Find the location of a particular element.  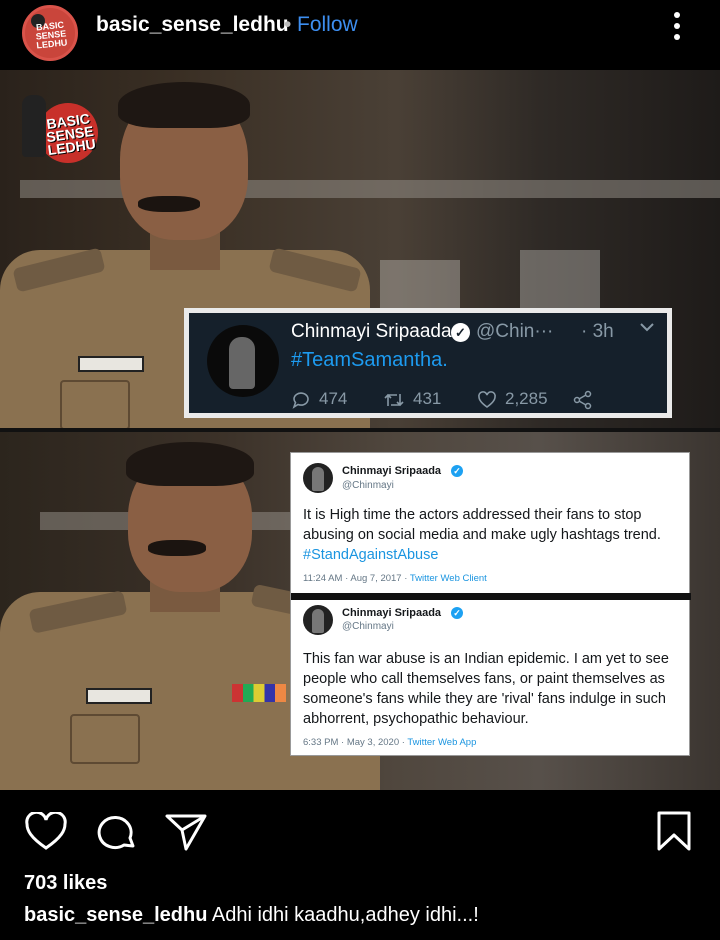

post-action-bar is located at coordinates (360, 830).